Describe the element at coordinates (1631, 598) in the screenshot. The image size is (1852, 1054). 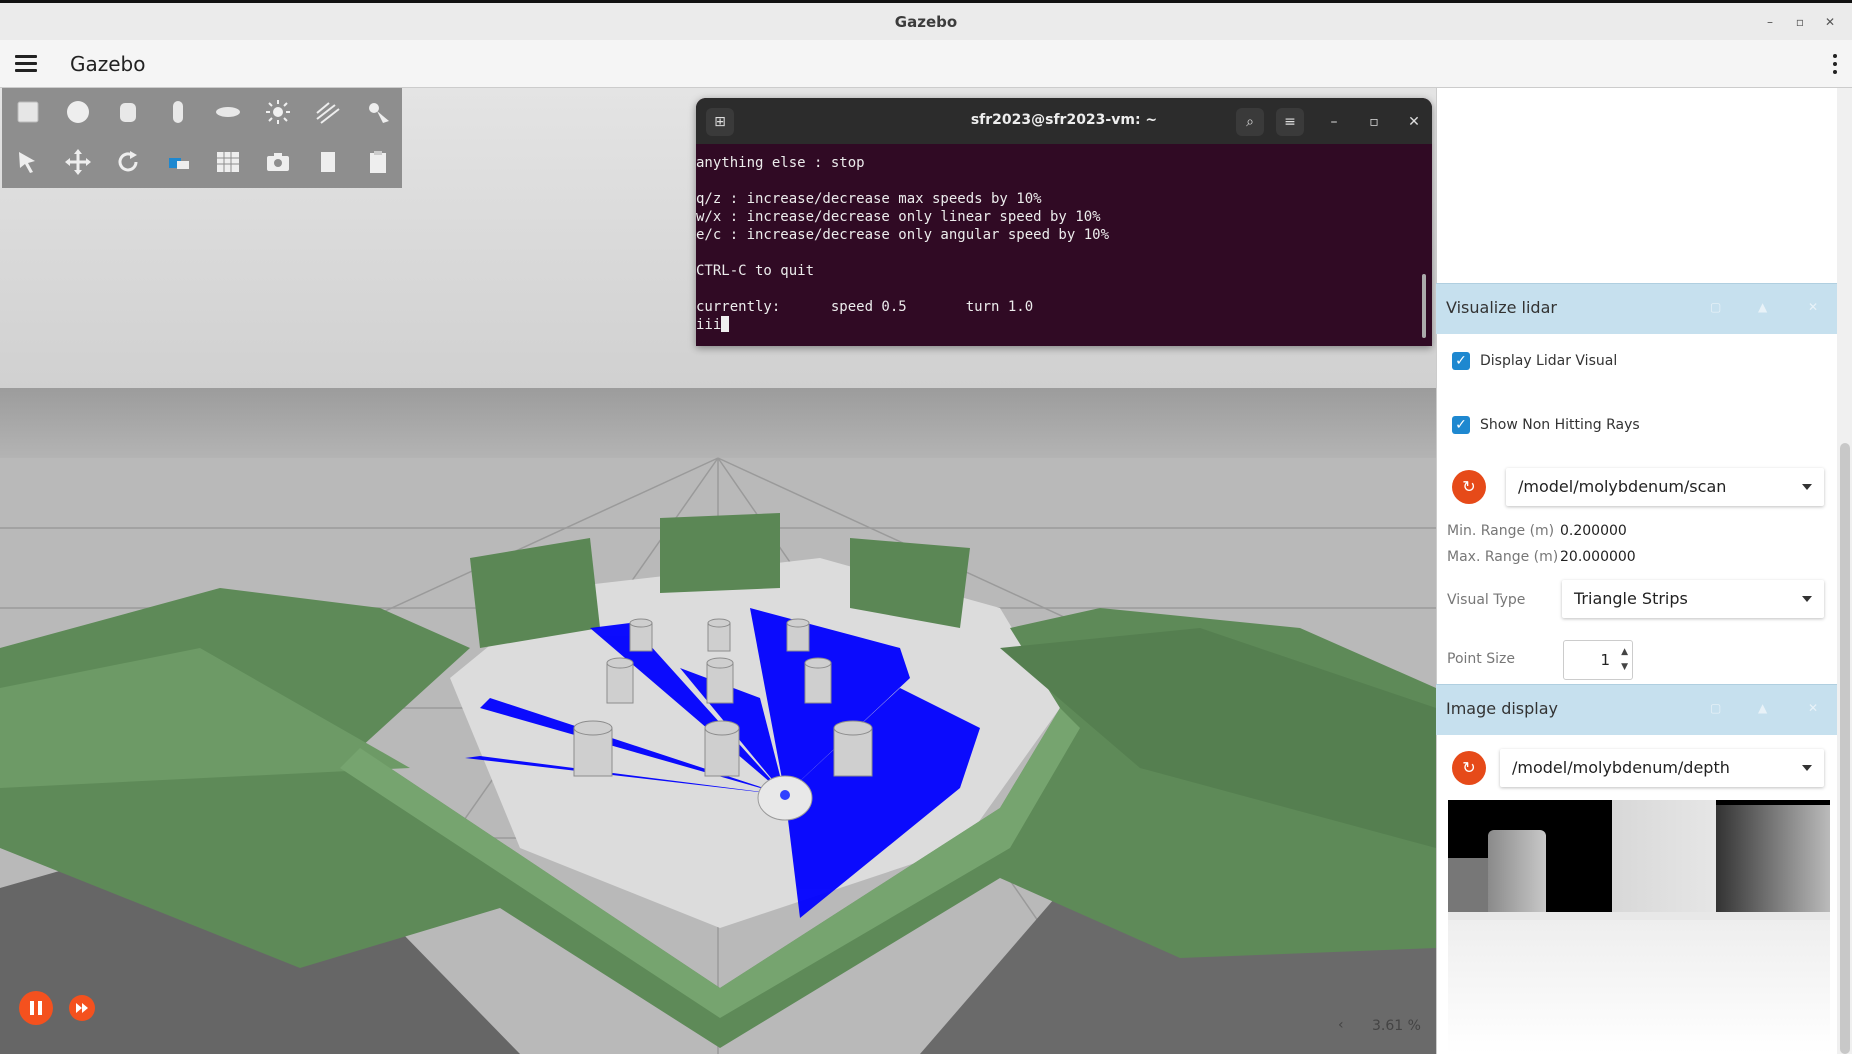
I see `visual-type-value: Triangle Strips` at that location.